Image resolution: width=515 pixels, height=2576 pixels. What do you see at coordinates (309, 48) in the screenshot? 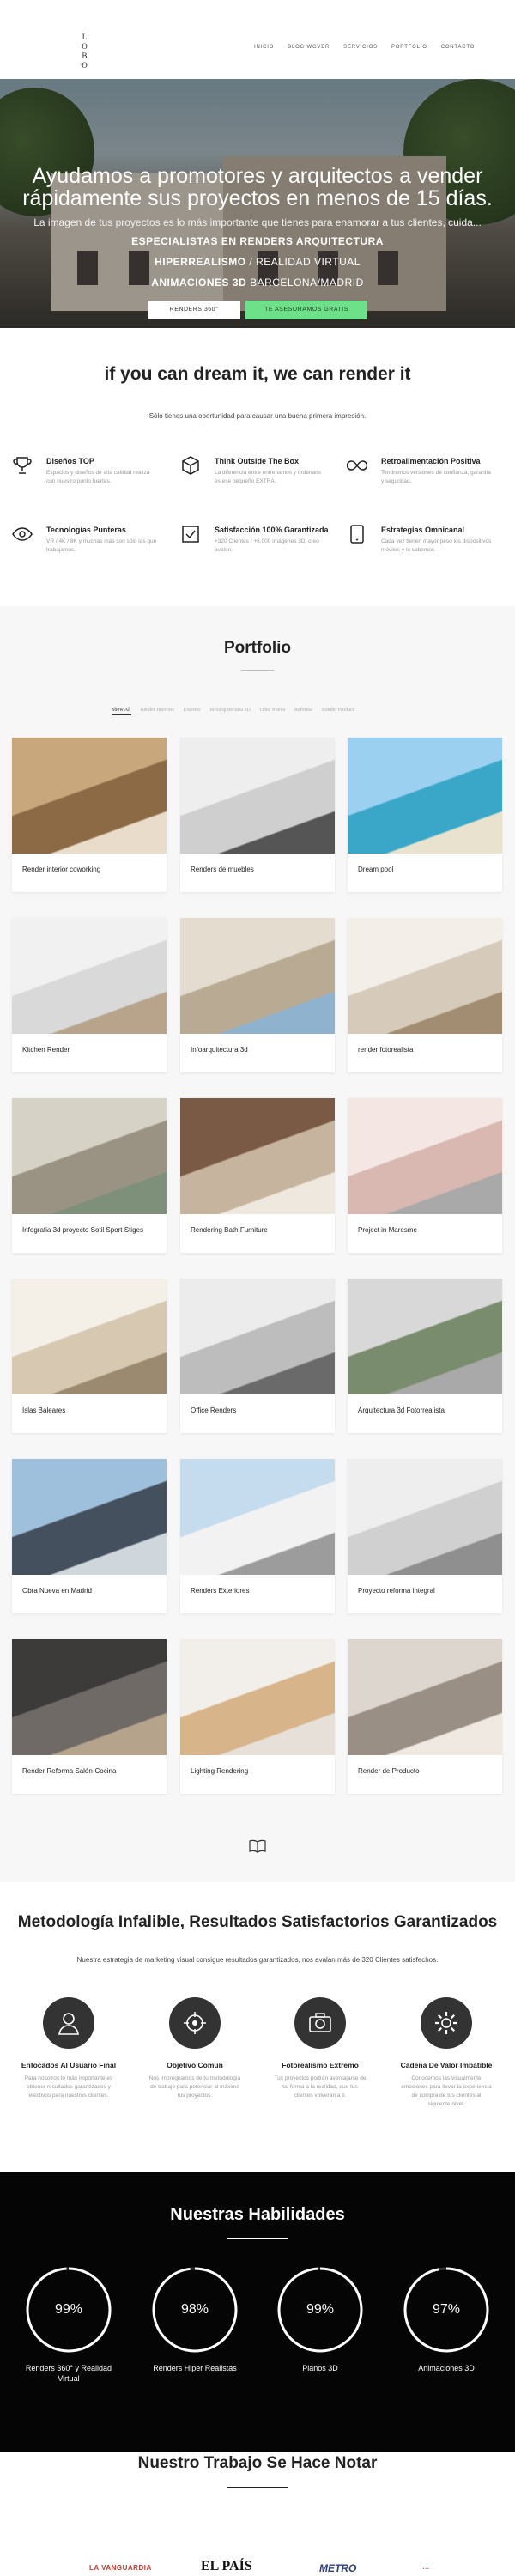
I see `nav-item-blog: BLOG WGVER` at bounding box center [309, 48].